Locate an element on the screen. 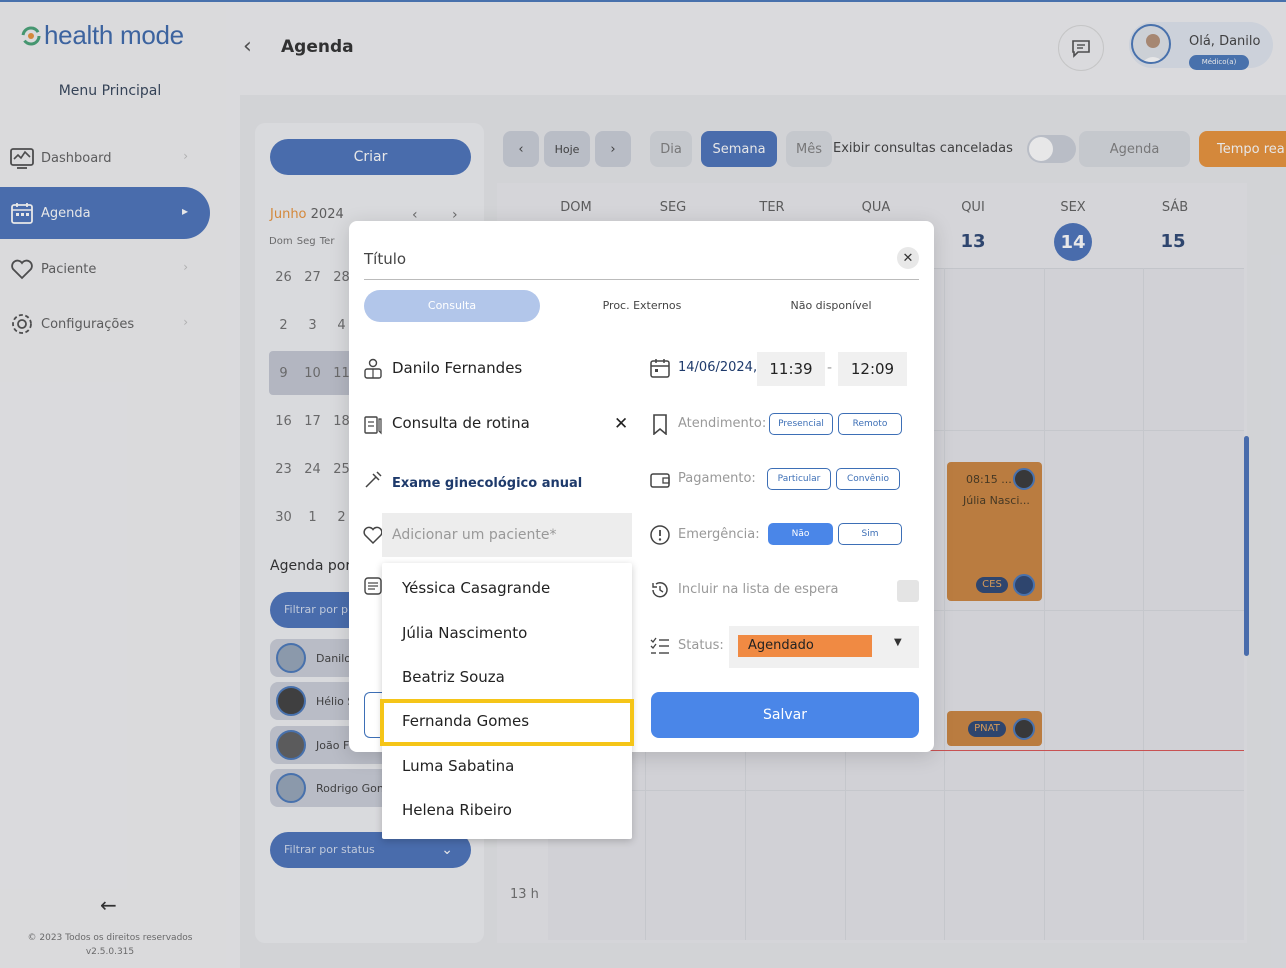  syringe-icon is located at coordinates (373, 479).